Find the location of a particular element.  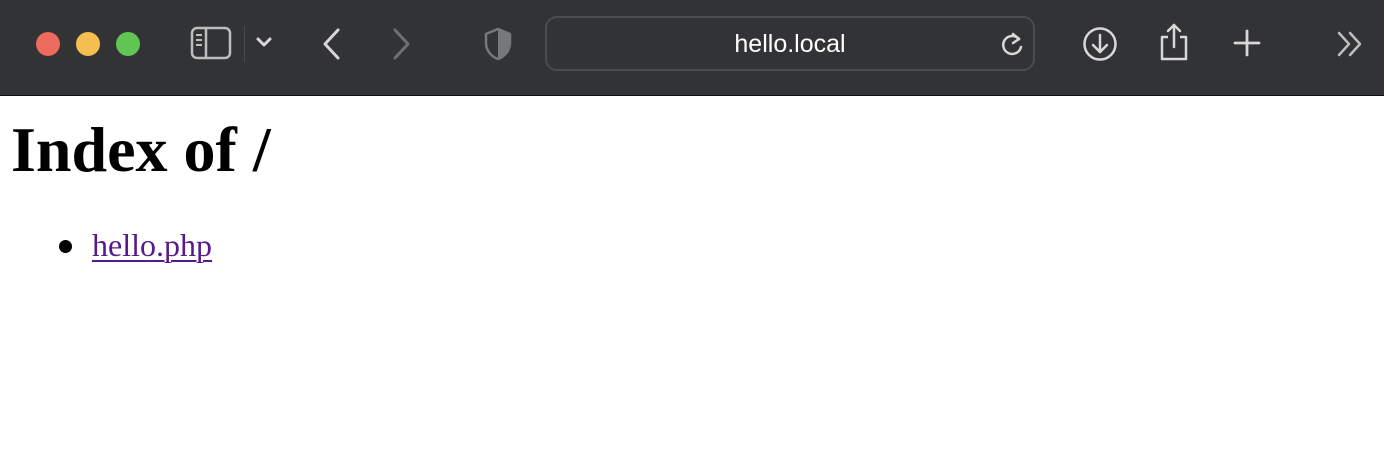

back-arrow-icon is located at coordinates (331, 44).